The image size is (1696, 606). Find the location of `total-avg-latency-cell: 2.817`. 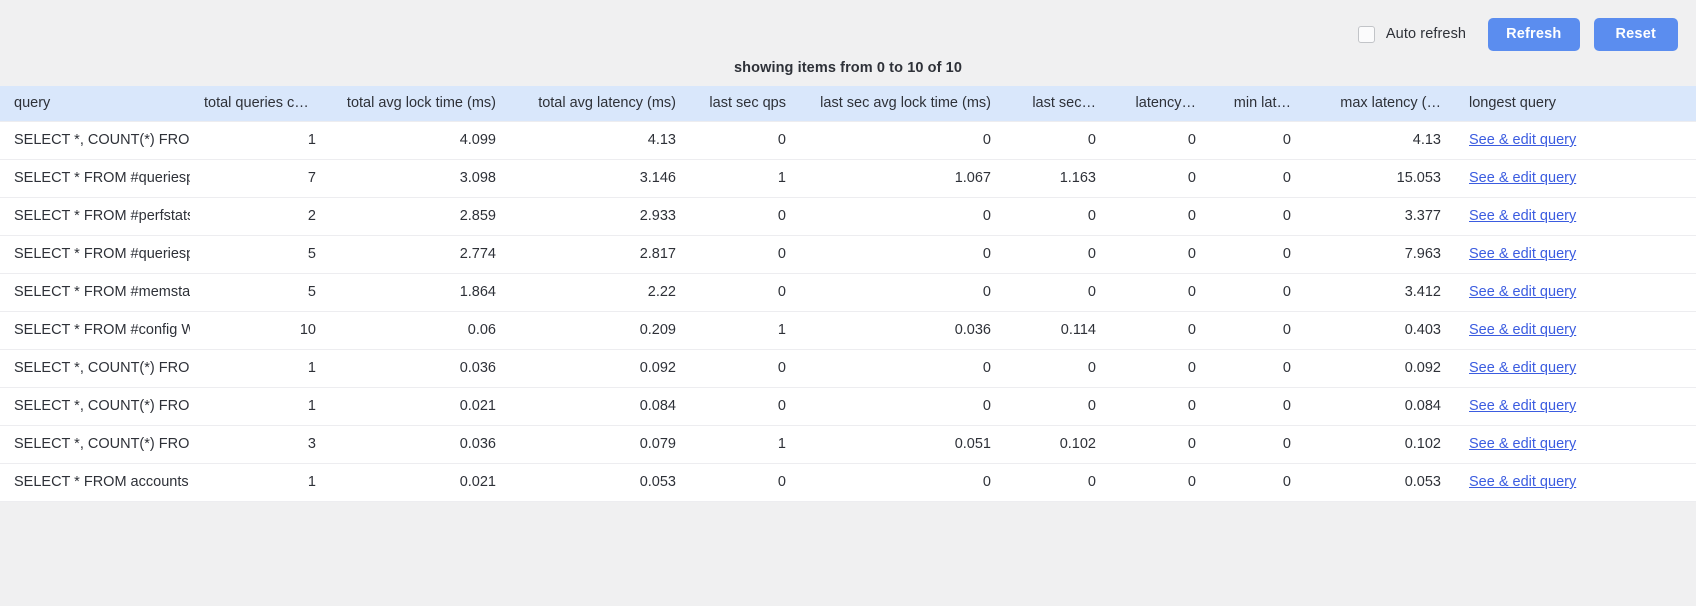

total-avg-latency-cell: 2.817 is located at coordinates (600, 254).